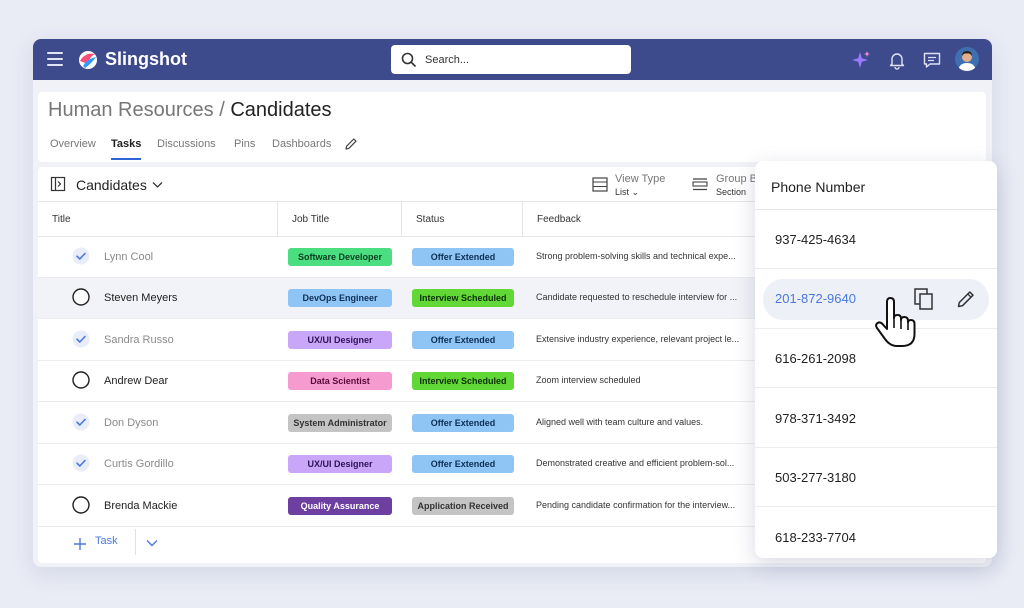 The image size is (1024, 608). What do you see at coordinates (351, 144) in the screenshot?
I see `edit-tabs-pencil-icon` at bounding box center [351, 144].